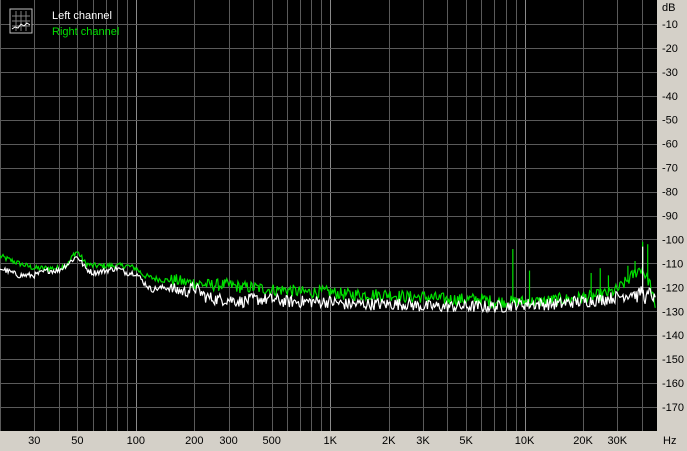 The height and width of the screenshot is (451, 687). I want to click on y-unit-label: dB, so click(668, 8).